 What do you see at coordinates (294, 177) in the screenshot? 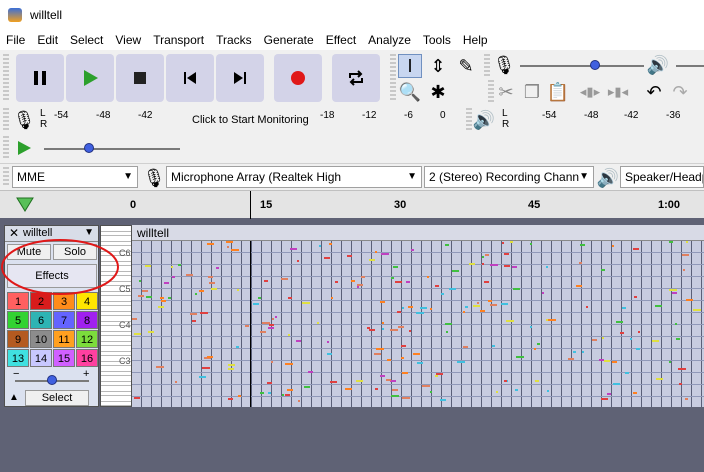
I see `recording-device-select: Microphone Array (Realtek High ▼` at bounding box center [294, 177].